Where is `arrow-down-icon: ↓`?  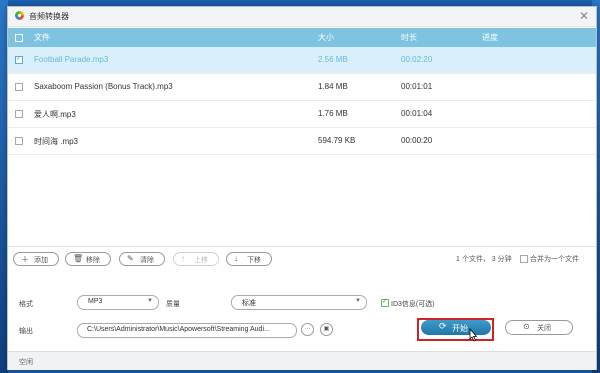
arrow-down-icon: ↓ is located at coordinates (236, 258).